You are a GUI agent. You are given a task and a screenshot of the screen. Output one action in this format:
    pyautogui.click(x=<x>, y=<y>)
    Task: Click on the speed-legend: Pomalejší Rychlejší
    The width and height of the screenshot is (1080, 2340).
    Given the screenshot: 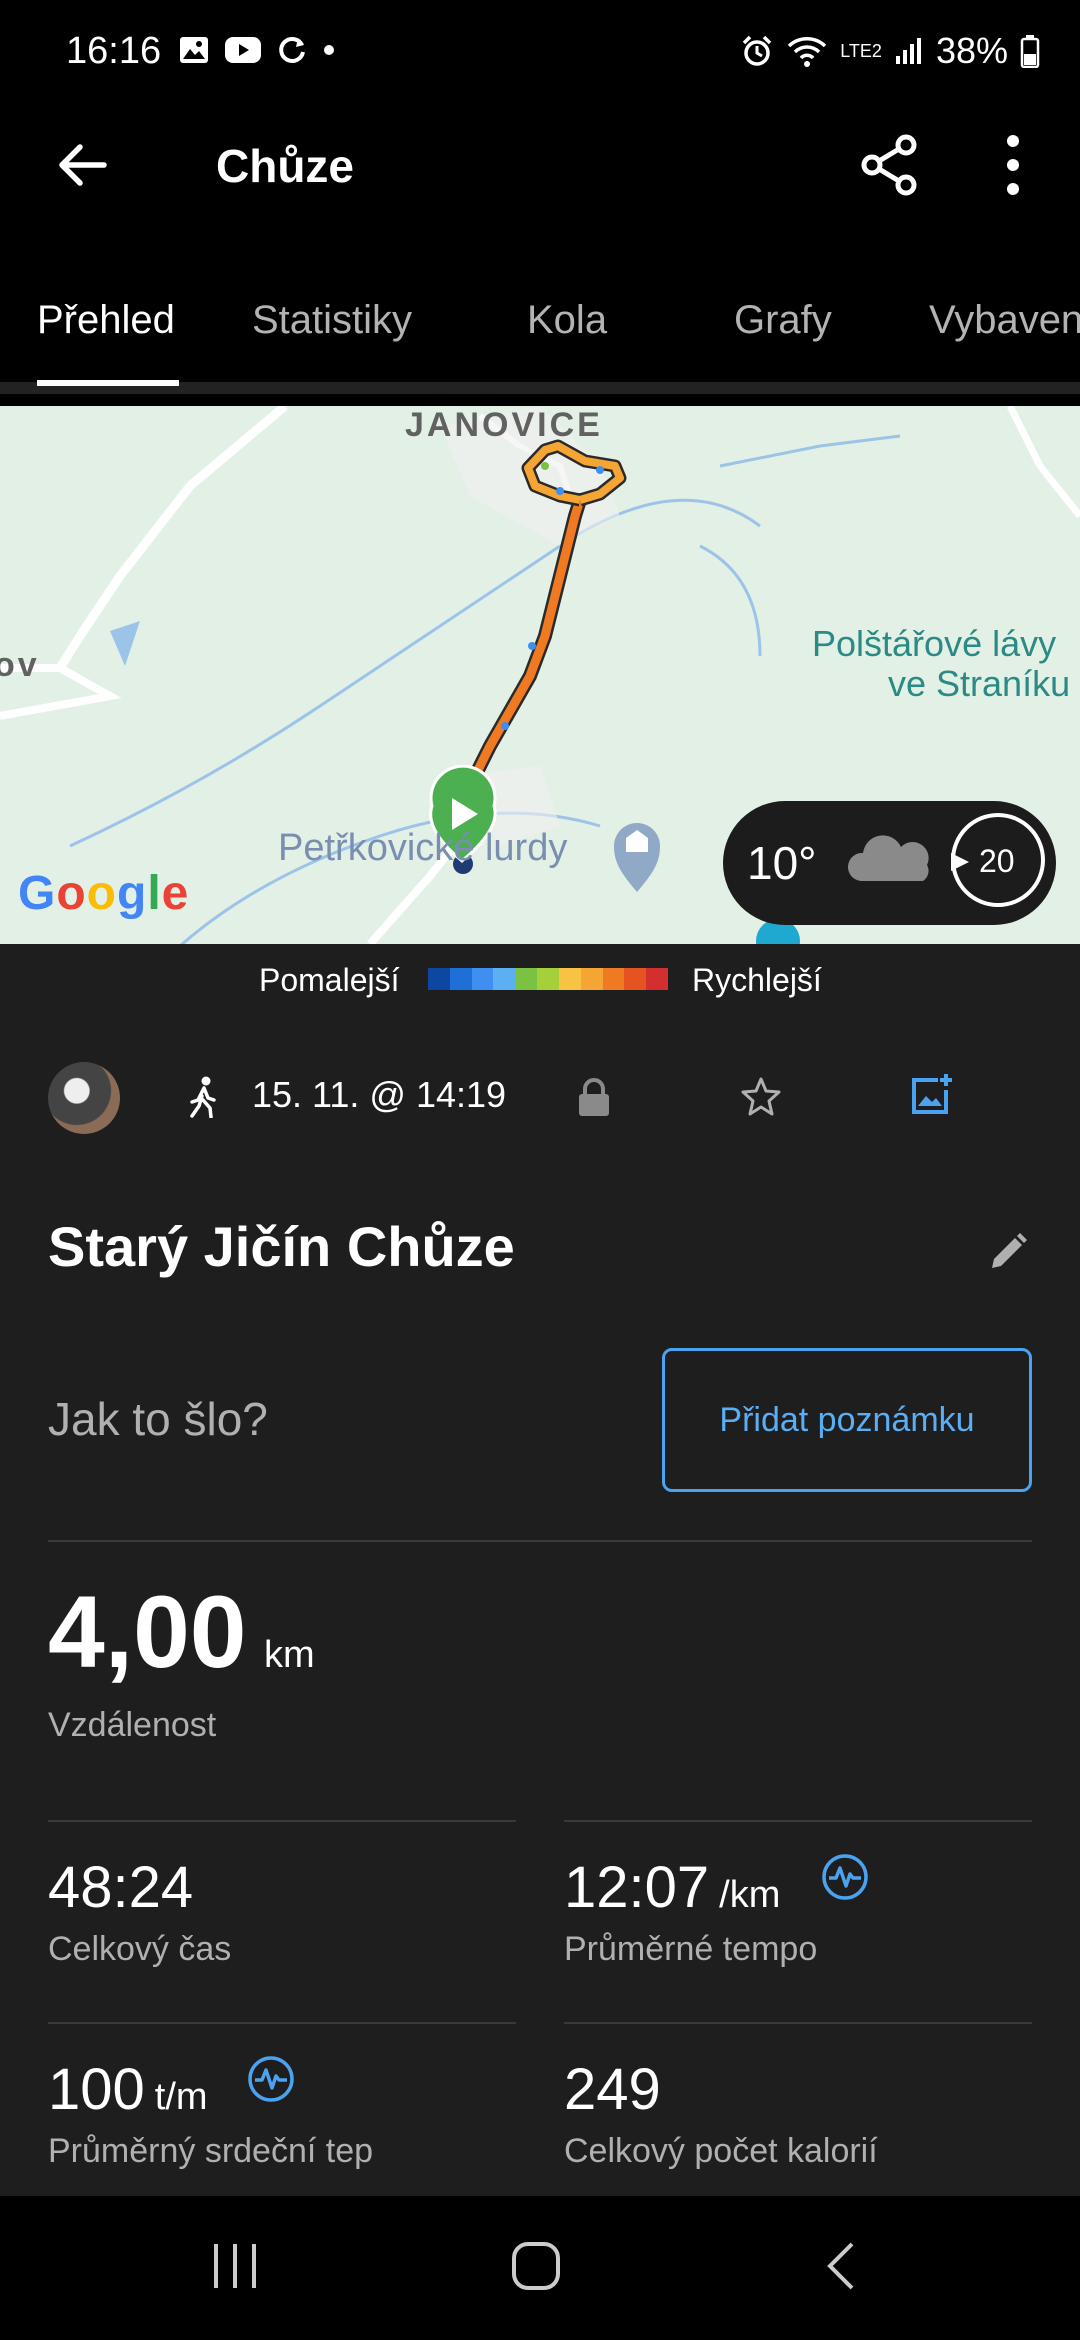 What is the action you would take?
    pyautogui.click(x=540, y=979)
    